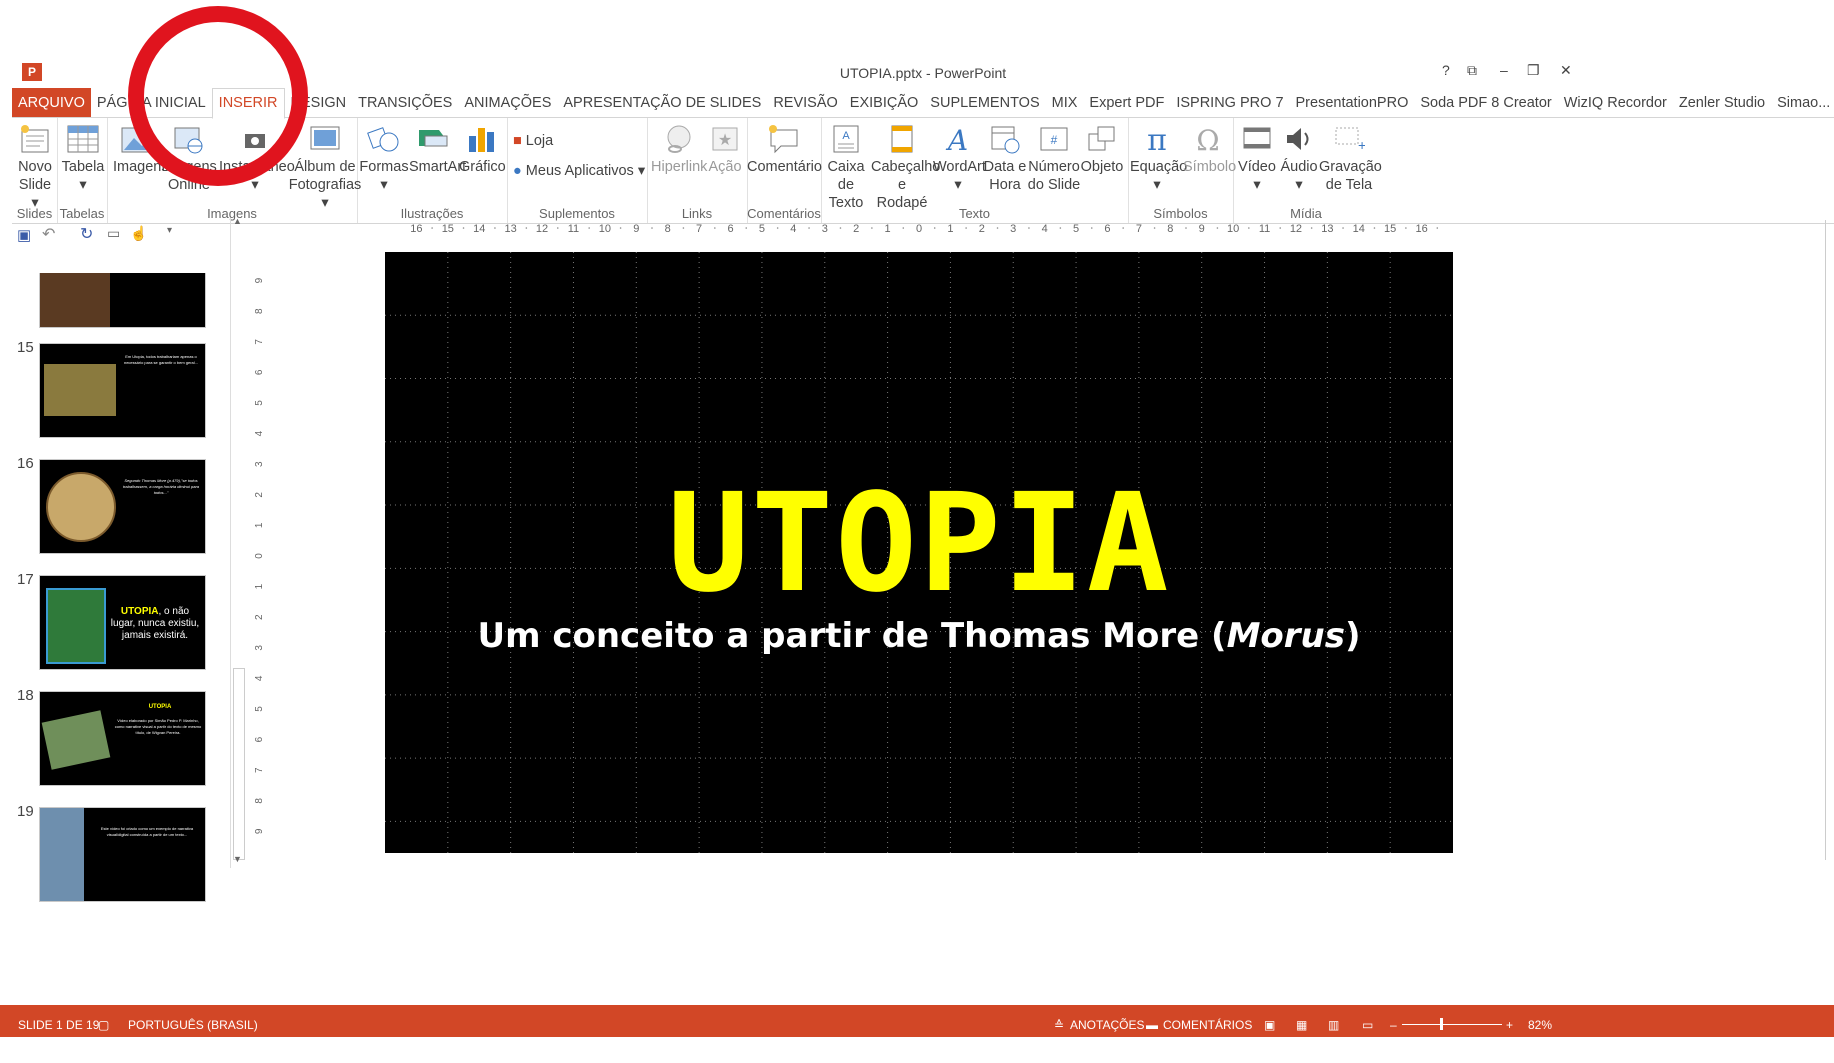  Describe the element at coordinates (1509, 1025) in the screenshot. I see `zoom-in-icon: +` at that location.